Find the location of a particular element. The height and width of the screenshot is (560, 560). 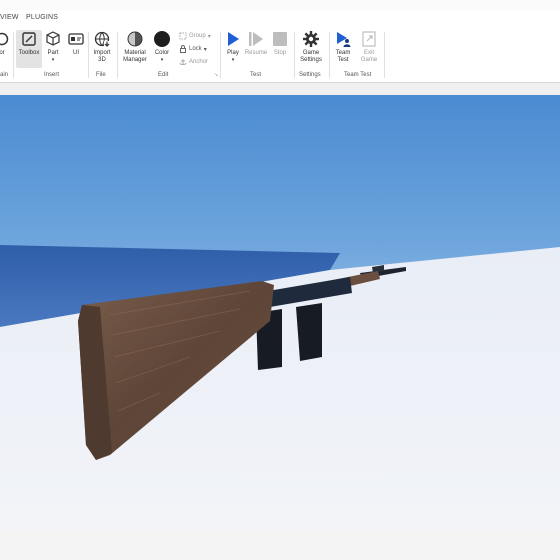

group-button: Group ▾ is located at coordinates (195, 36).